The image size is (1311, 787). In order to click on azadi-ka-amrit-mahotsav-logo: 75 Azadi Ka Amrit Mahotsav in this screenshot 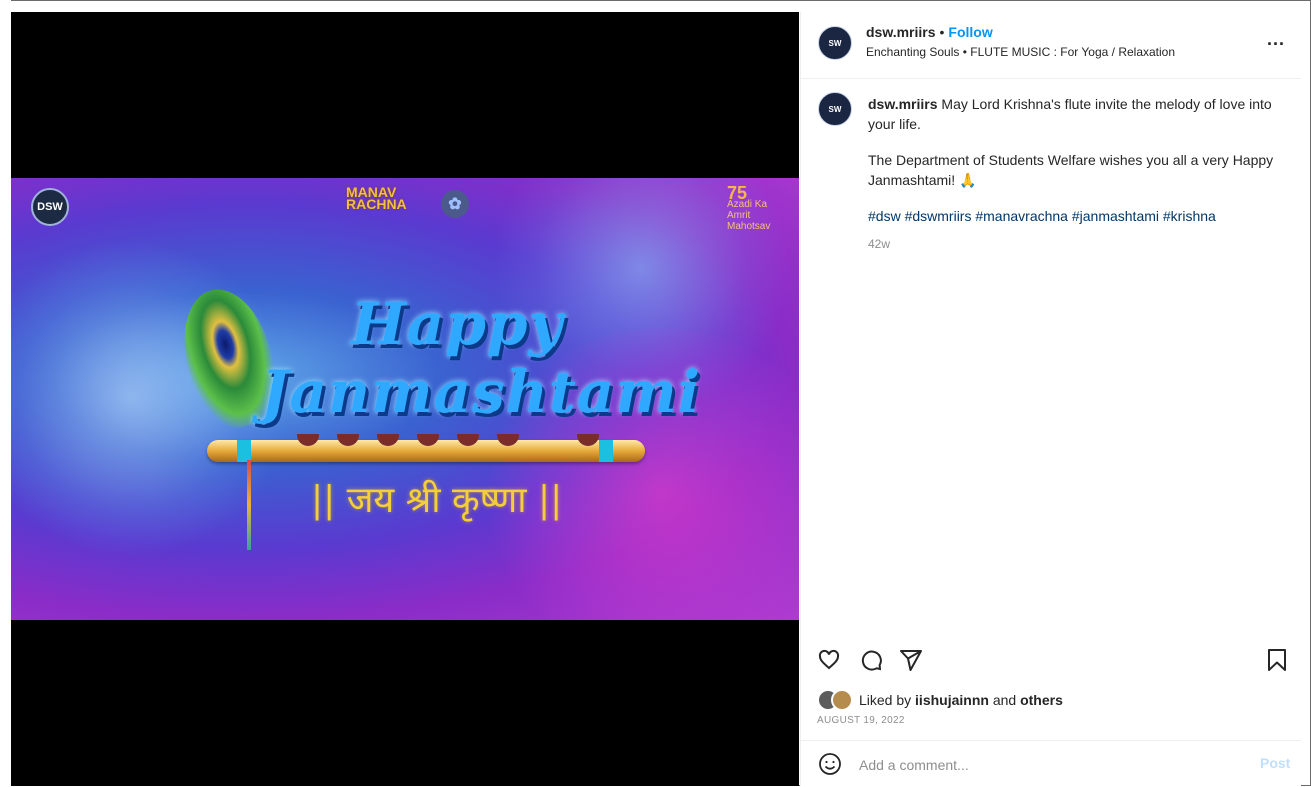, I will do `click(760, 207)`.